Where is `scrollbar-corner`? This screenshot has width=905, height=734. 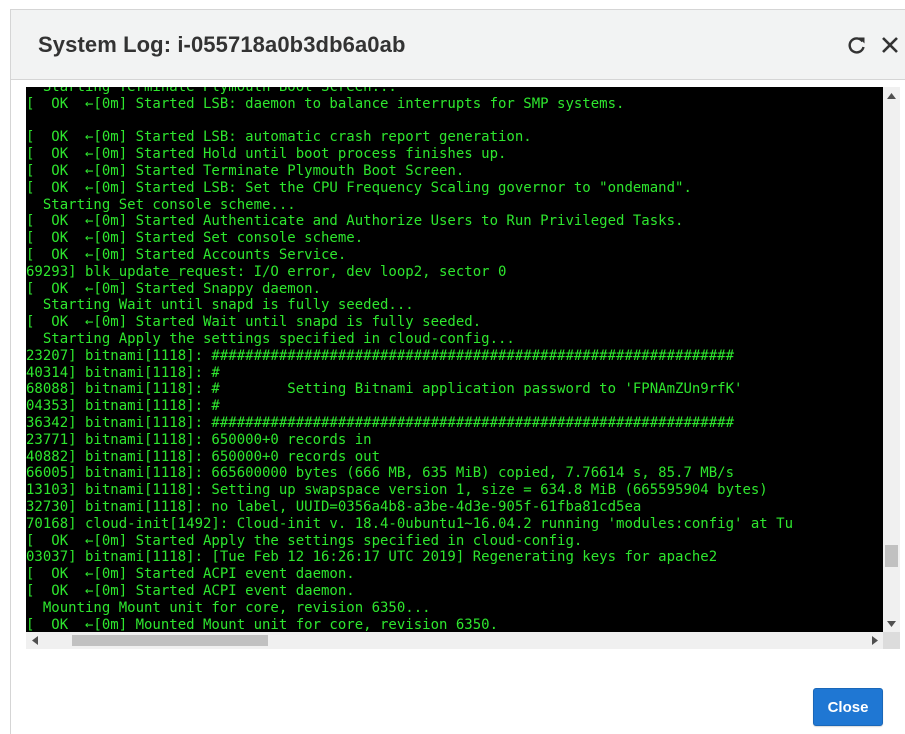 scrollbar-corner is located at coordinates (891, 640).